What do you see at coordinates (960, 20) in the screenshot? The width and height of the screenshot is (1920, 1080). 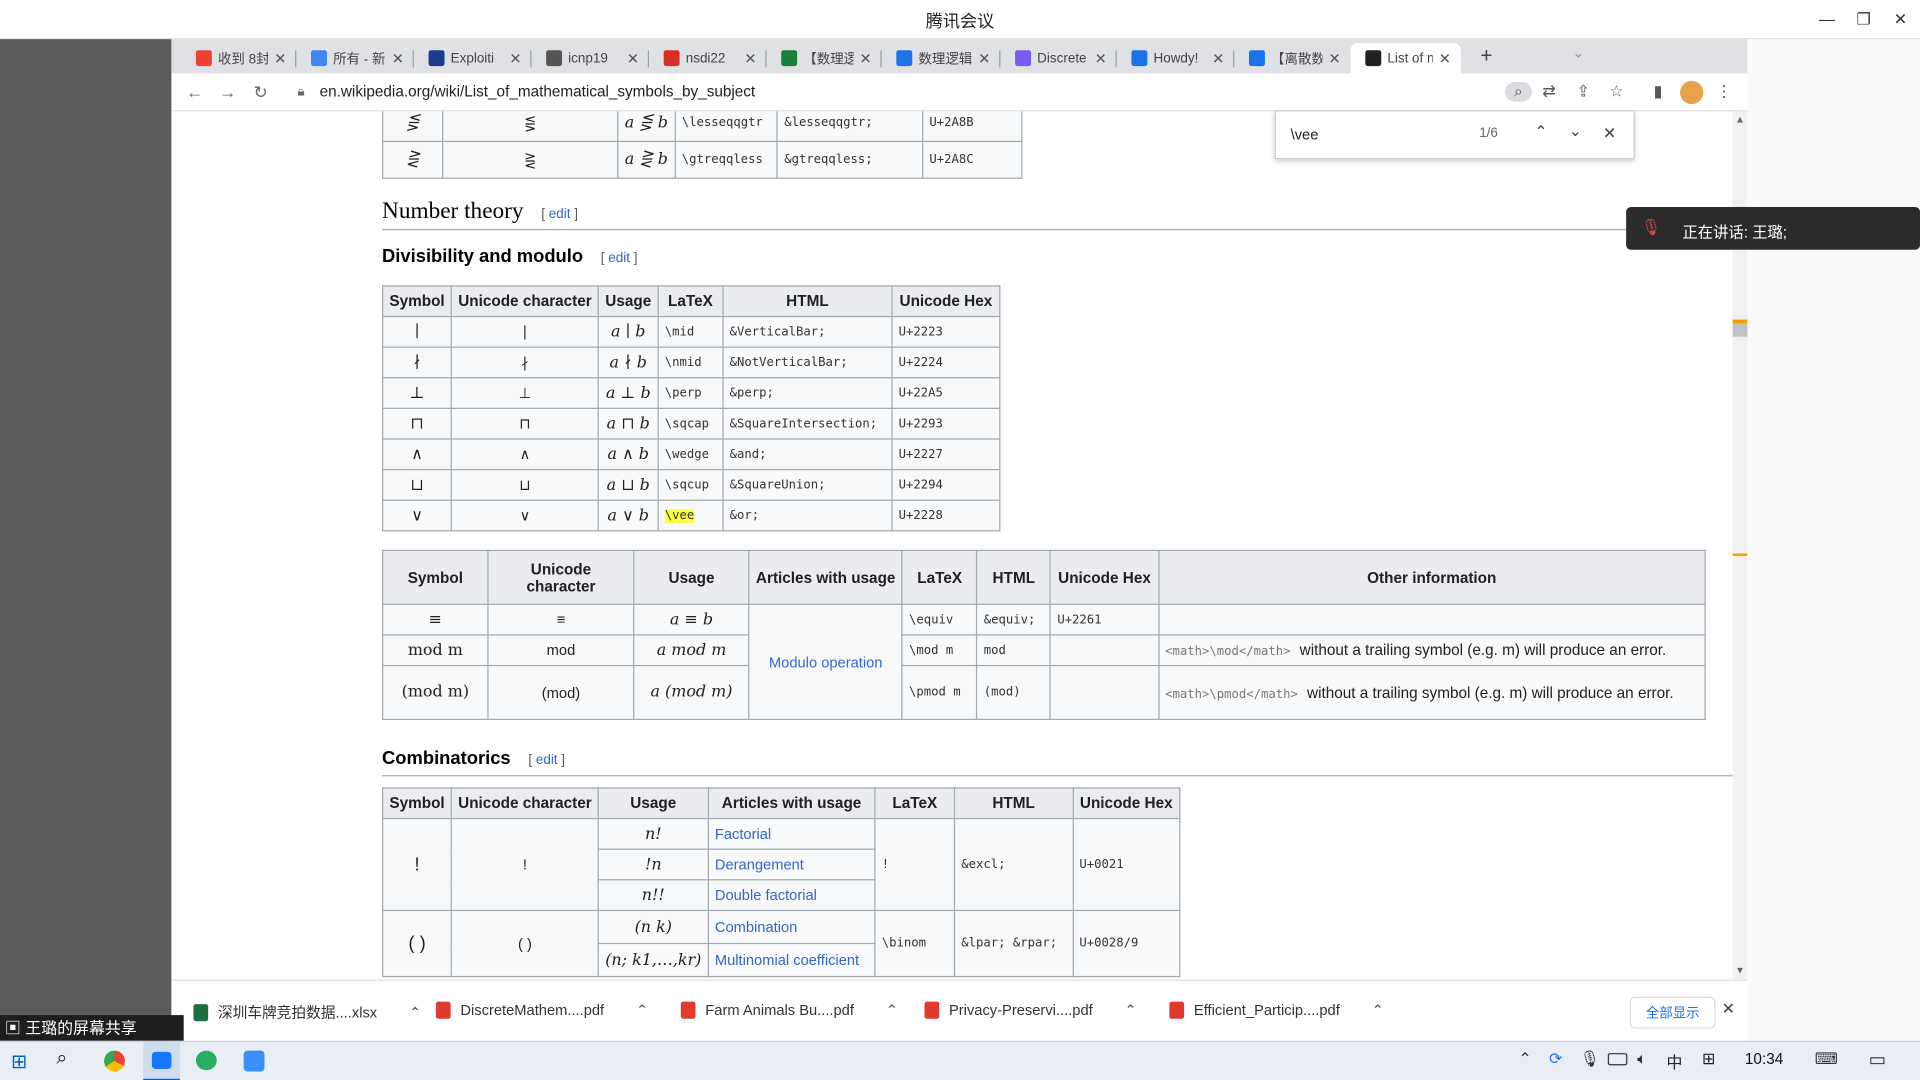 I see `meeting-title-bar: 腾讯会议 — ❐ ✕` at bounding box center [960, 20].